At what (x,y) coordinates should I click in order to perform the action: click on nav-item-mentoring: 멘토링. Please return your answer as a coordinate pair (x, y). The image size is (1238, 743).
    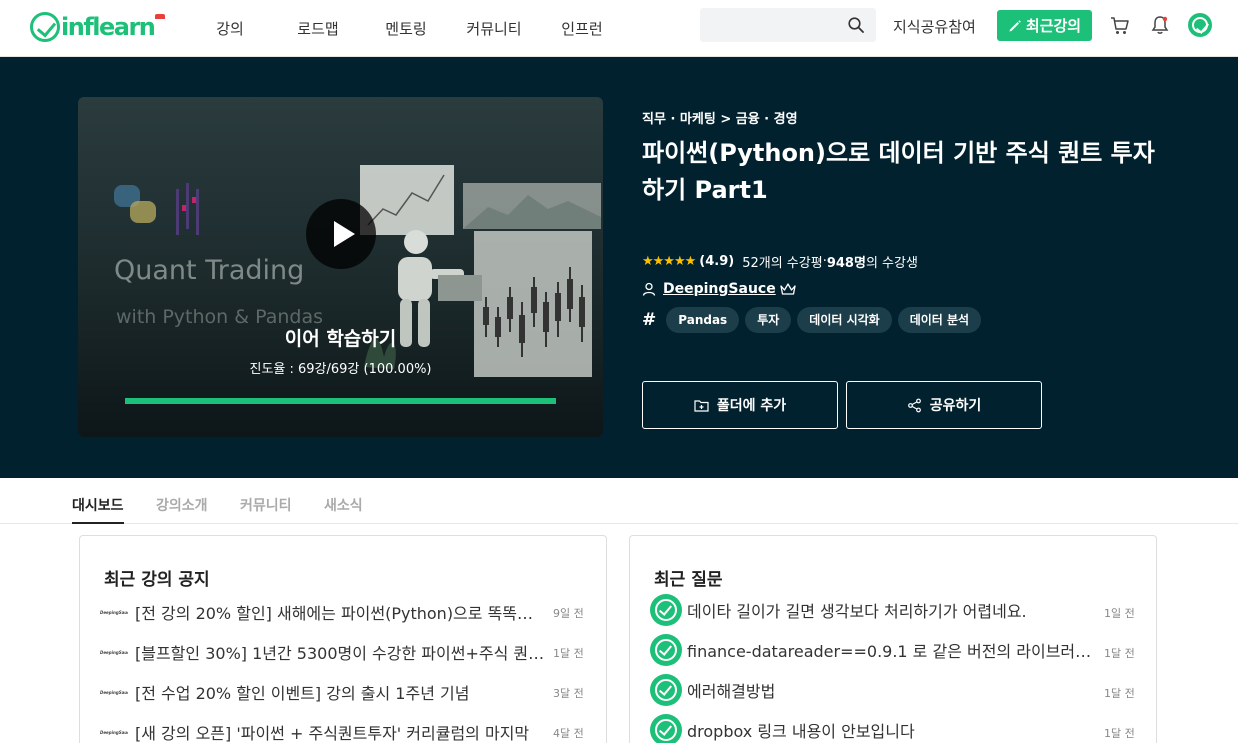
    Looking at the image, I should click on (406, 28).